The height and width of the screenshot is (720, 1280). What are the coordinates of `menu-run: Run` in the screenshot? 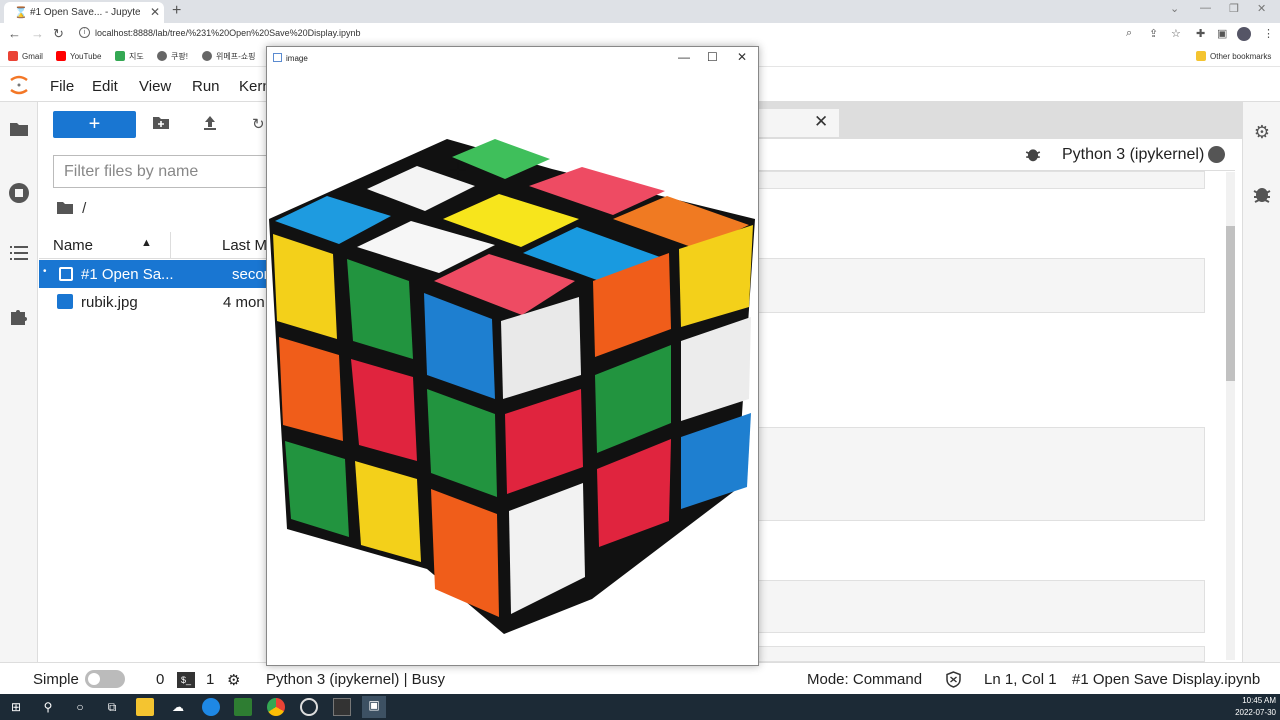 It's located at (206, 86).